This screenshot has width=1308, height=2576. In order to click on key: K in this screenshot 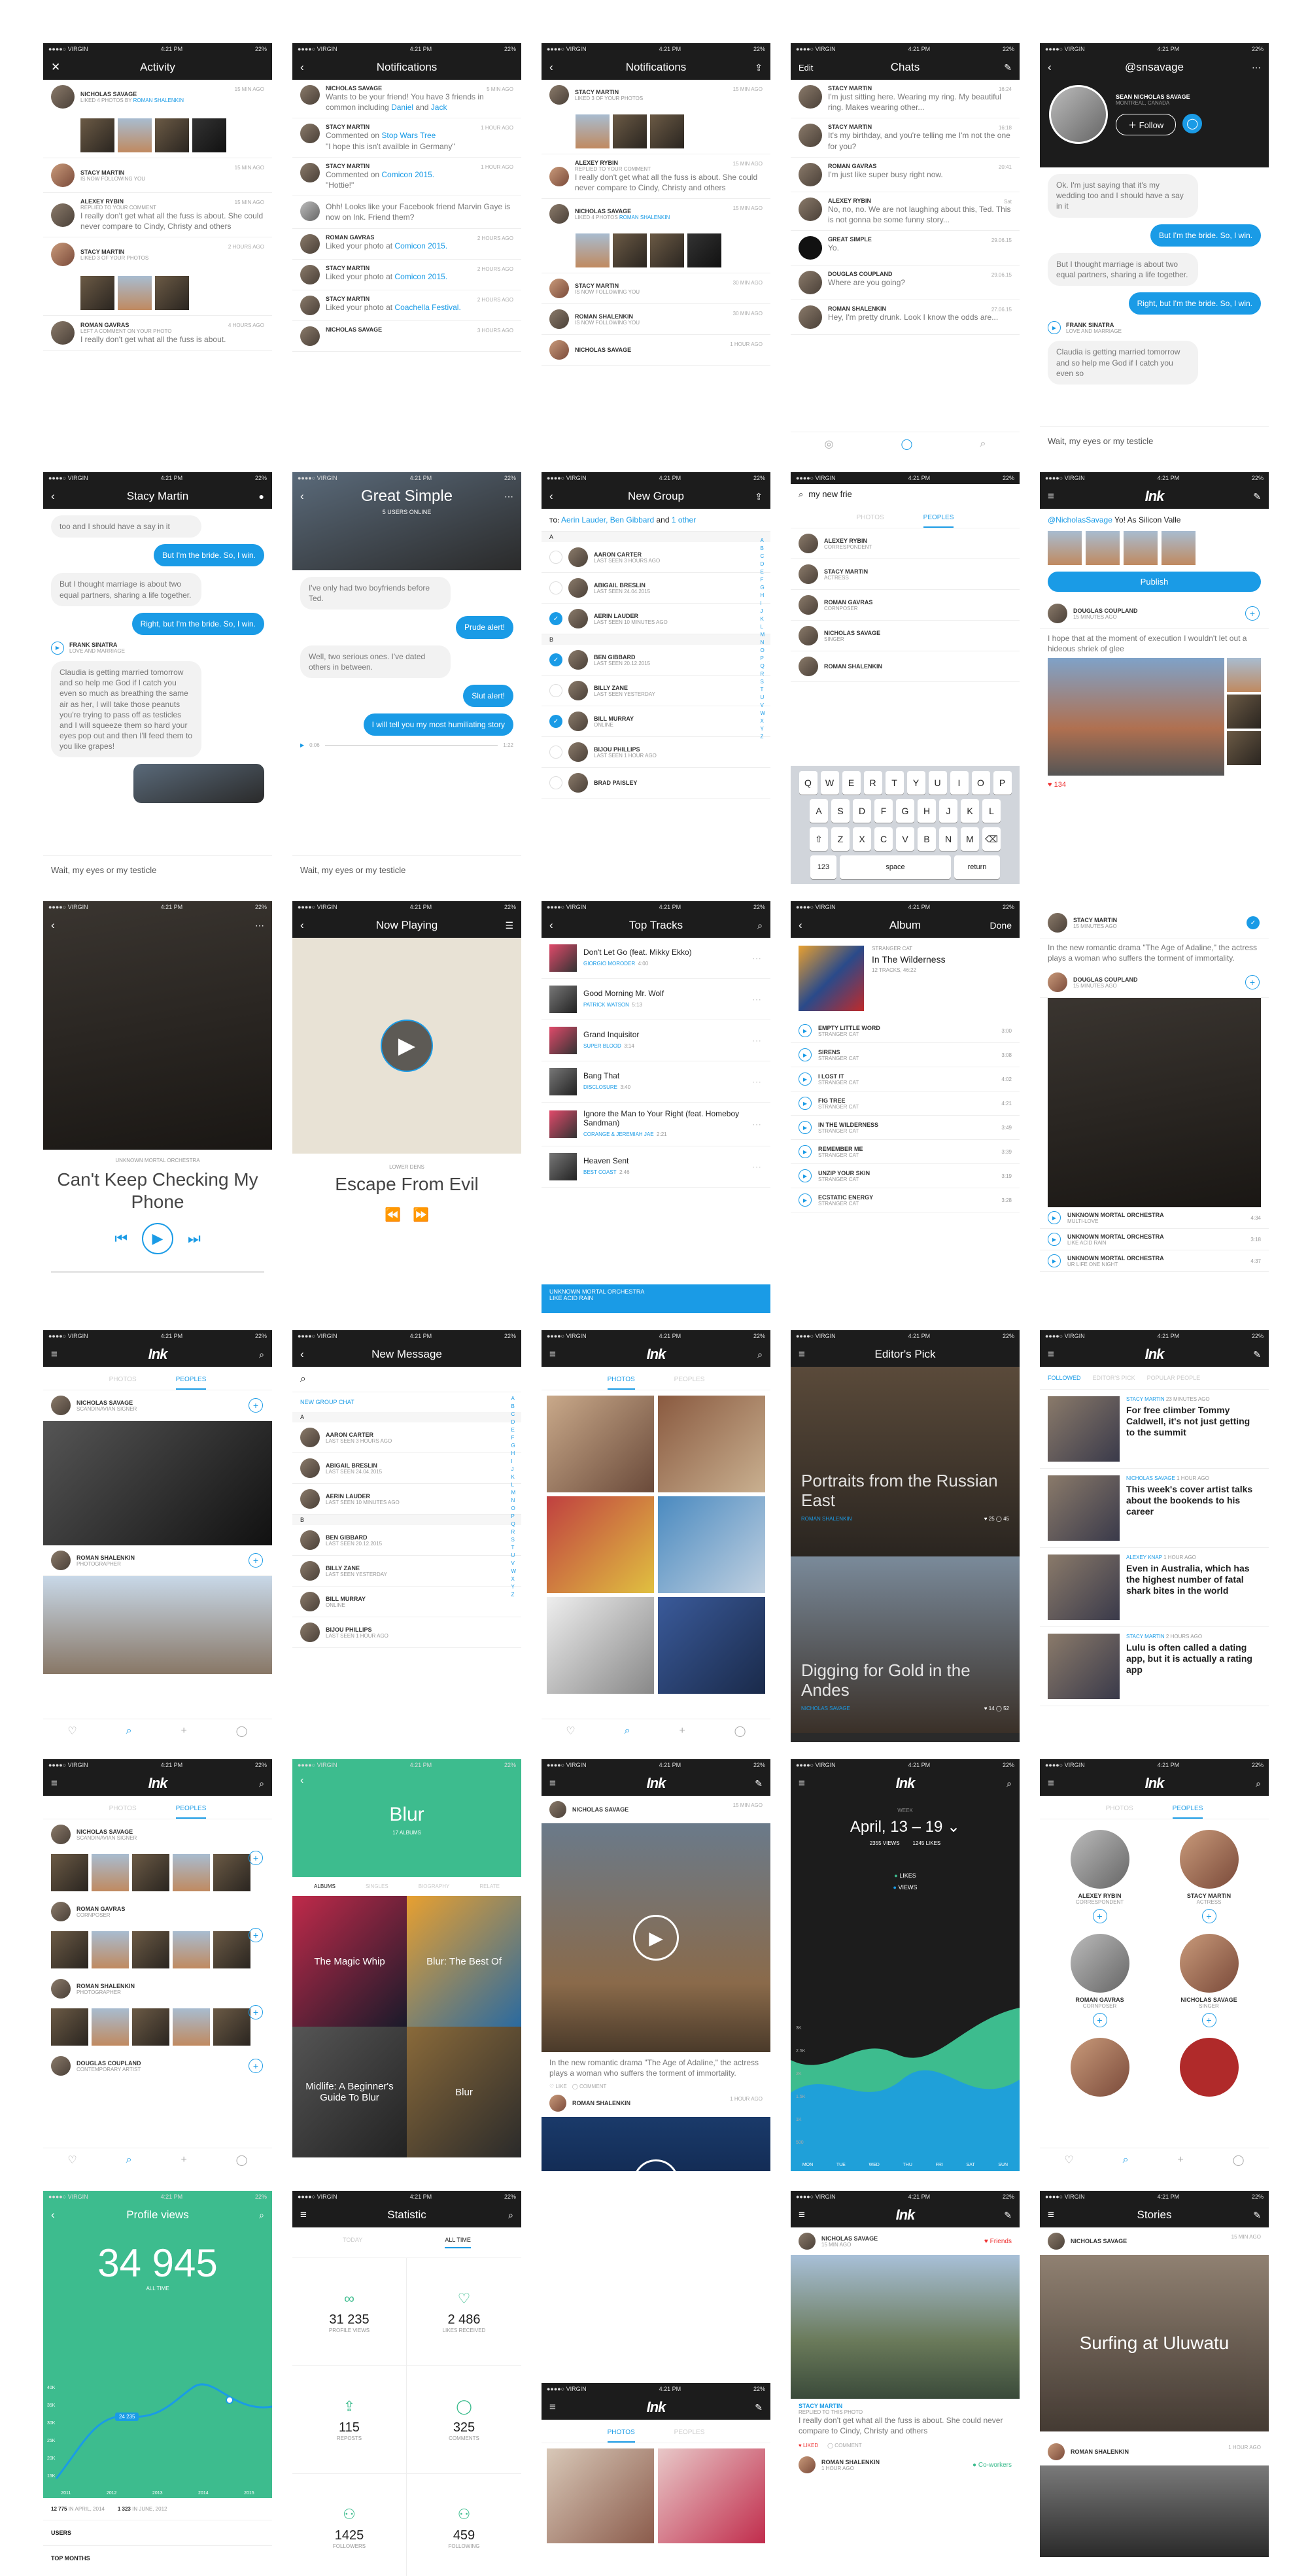, I will do `click(970, 811)`.